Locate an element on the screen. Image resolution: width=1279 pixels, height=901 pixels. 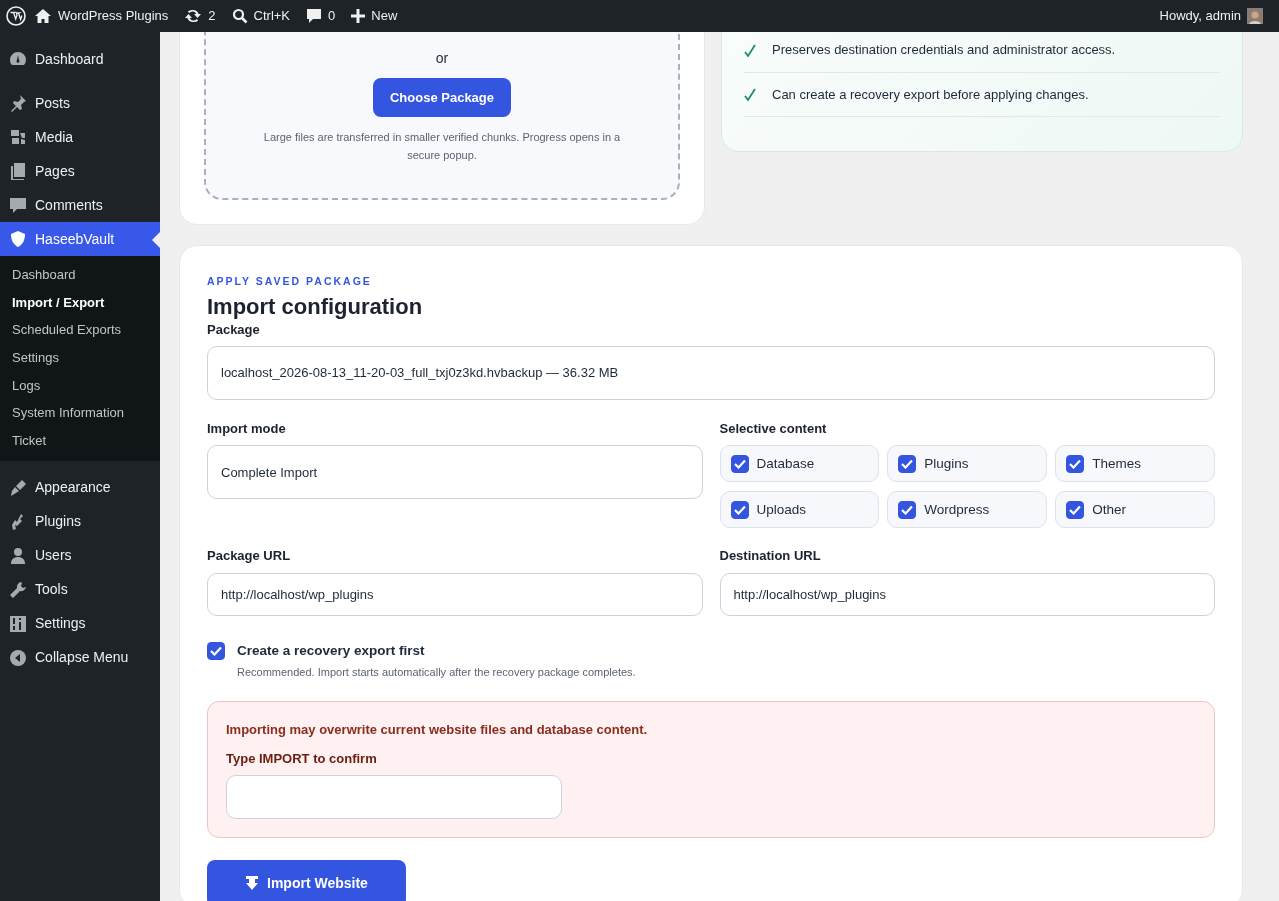
input-field: Complete Import is located at coordinates (455, 472).